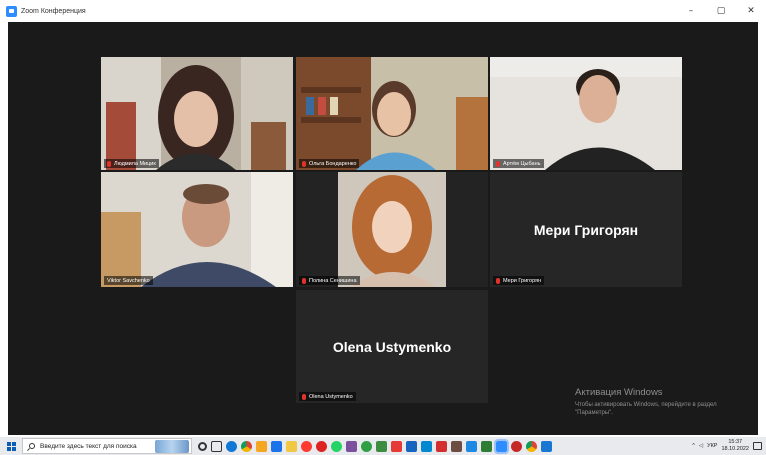  I want to click on start-button, so click(11, 446).